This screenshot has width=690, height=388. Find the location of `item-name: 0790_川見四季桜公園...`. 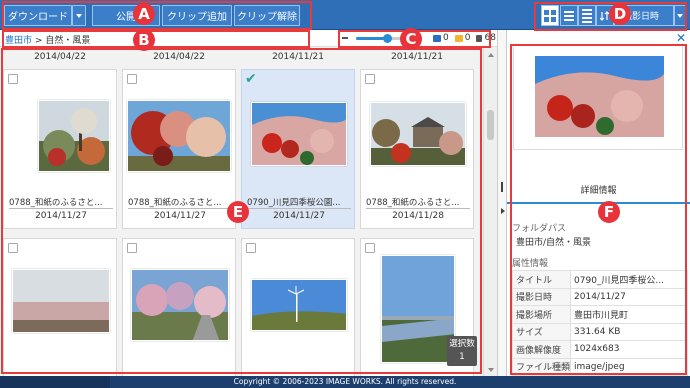

item-name: 0790_川見四季桜公園... is located at coordinates (294, 203).